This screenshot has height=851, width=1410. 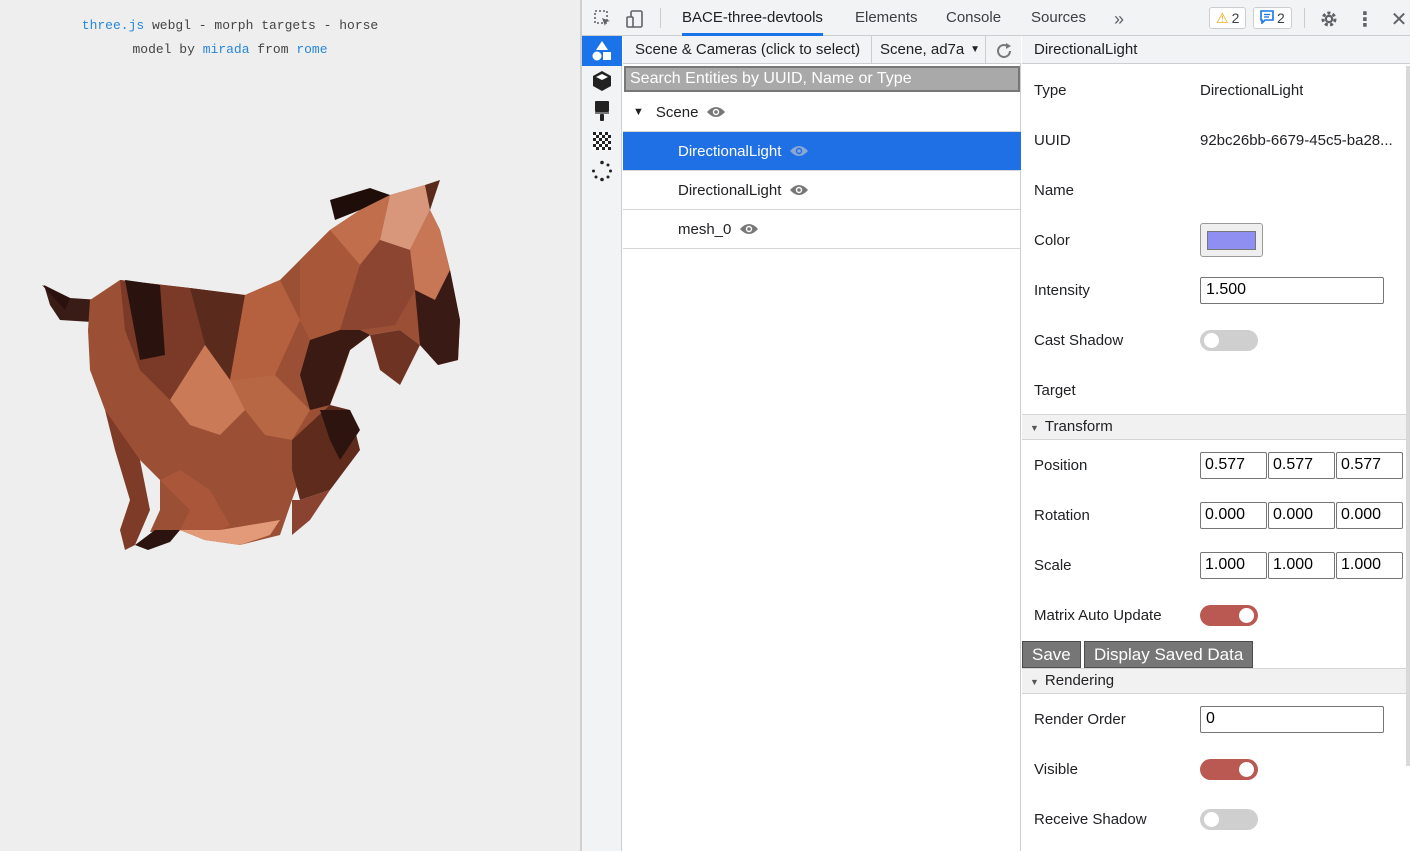 I want to click on scene-select-value: Scene, ad7a, so click(x=922, y=49).